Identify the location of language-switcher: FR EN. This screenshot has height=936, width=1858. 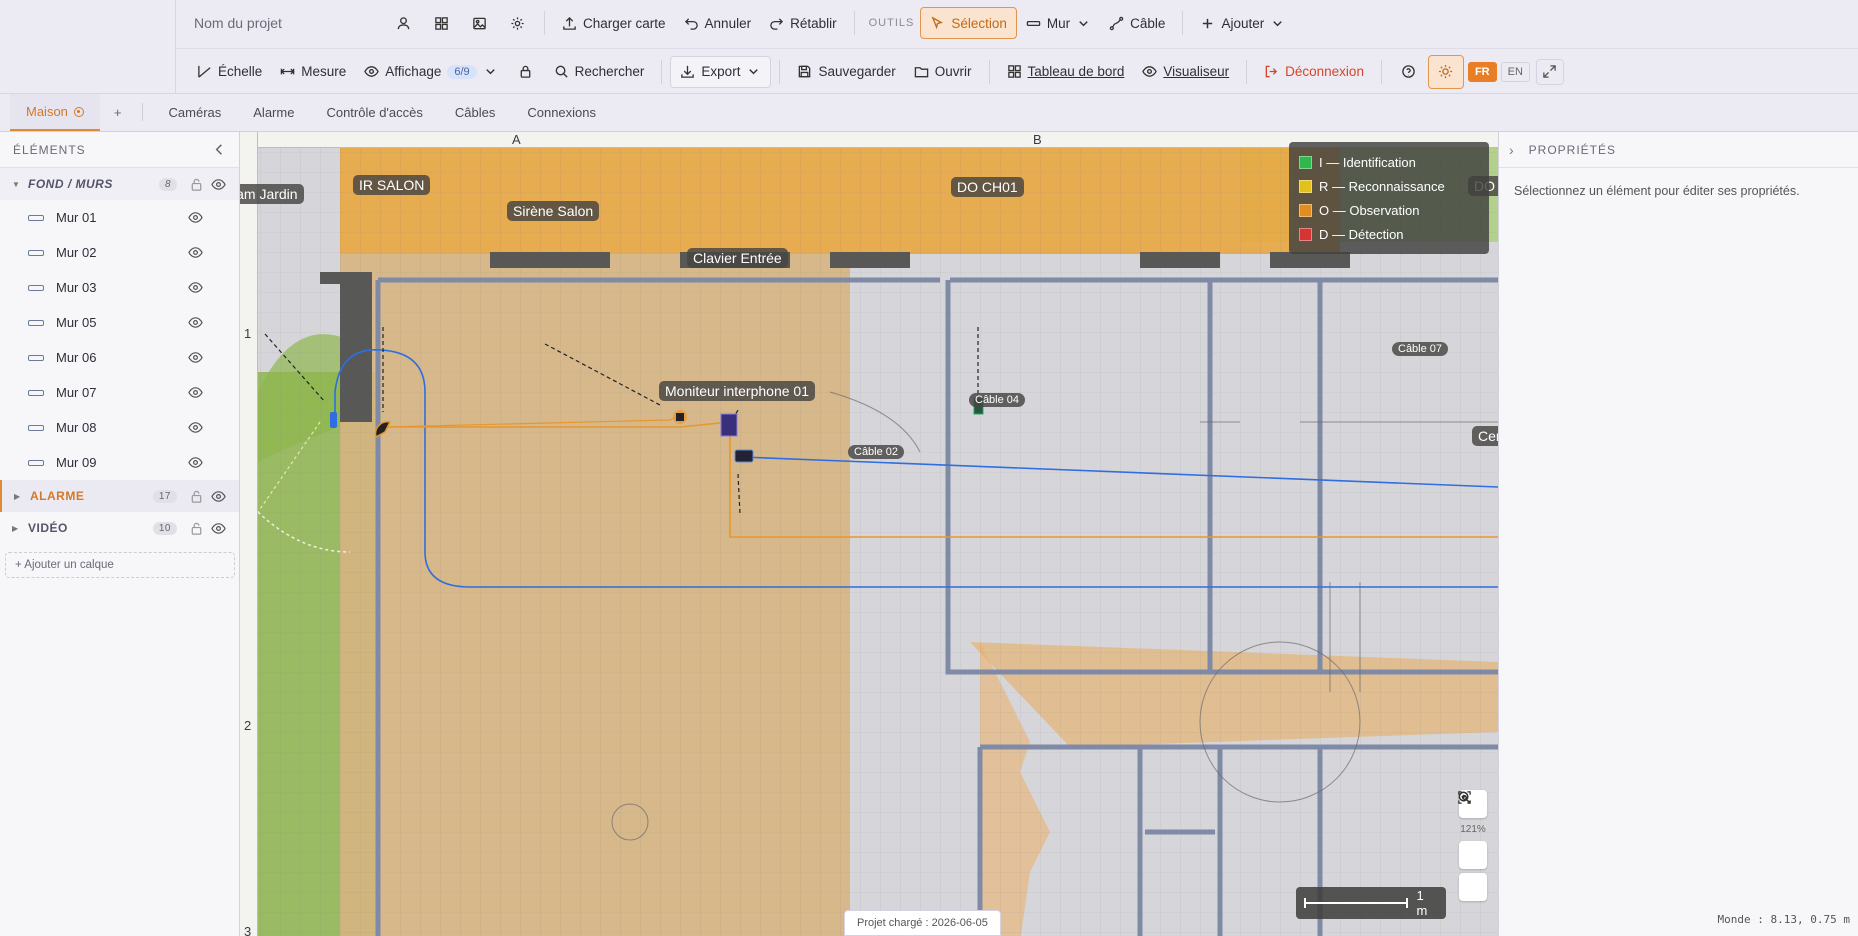
(1498, 71).